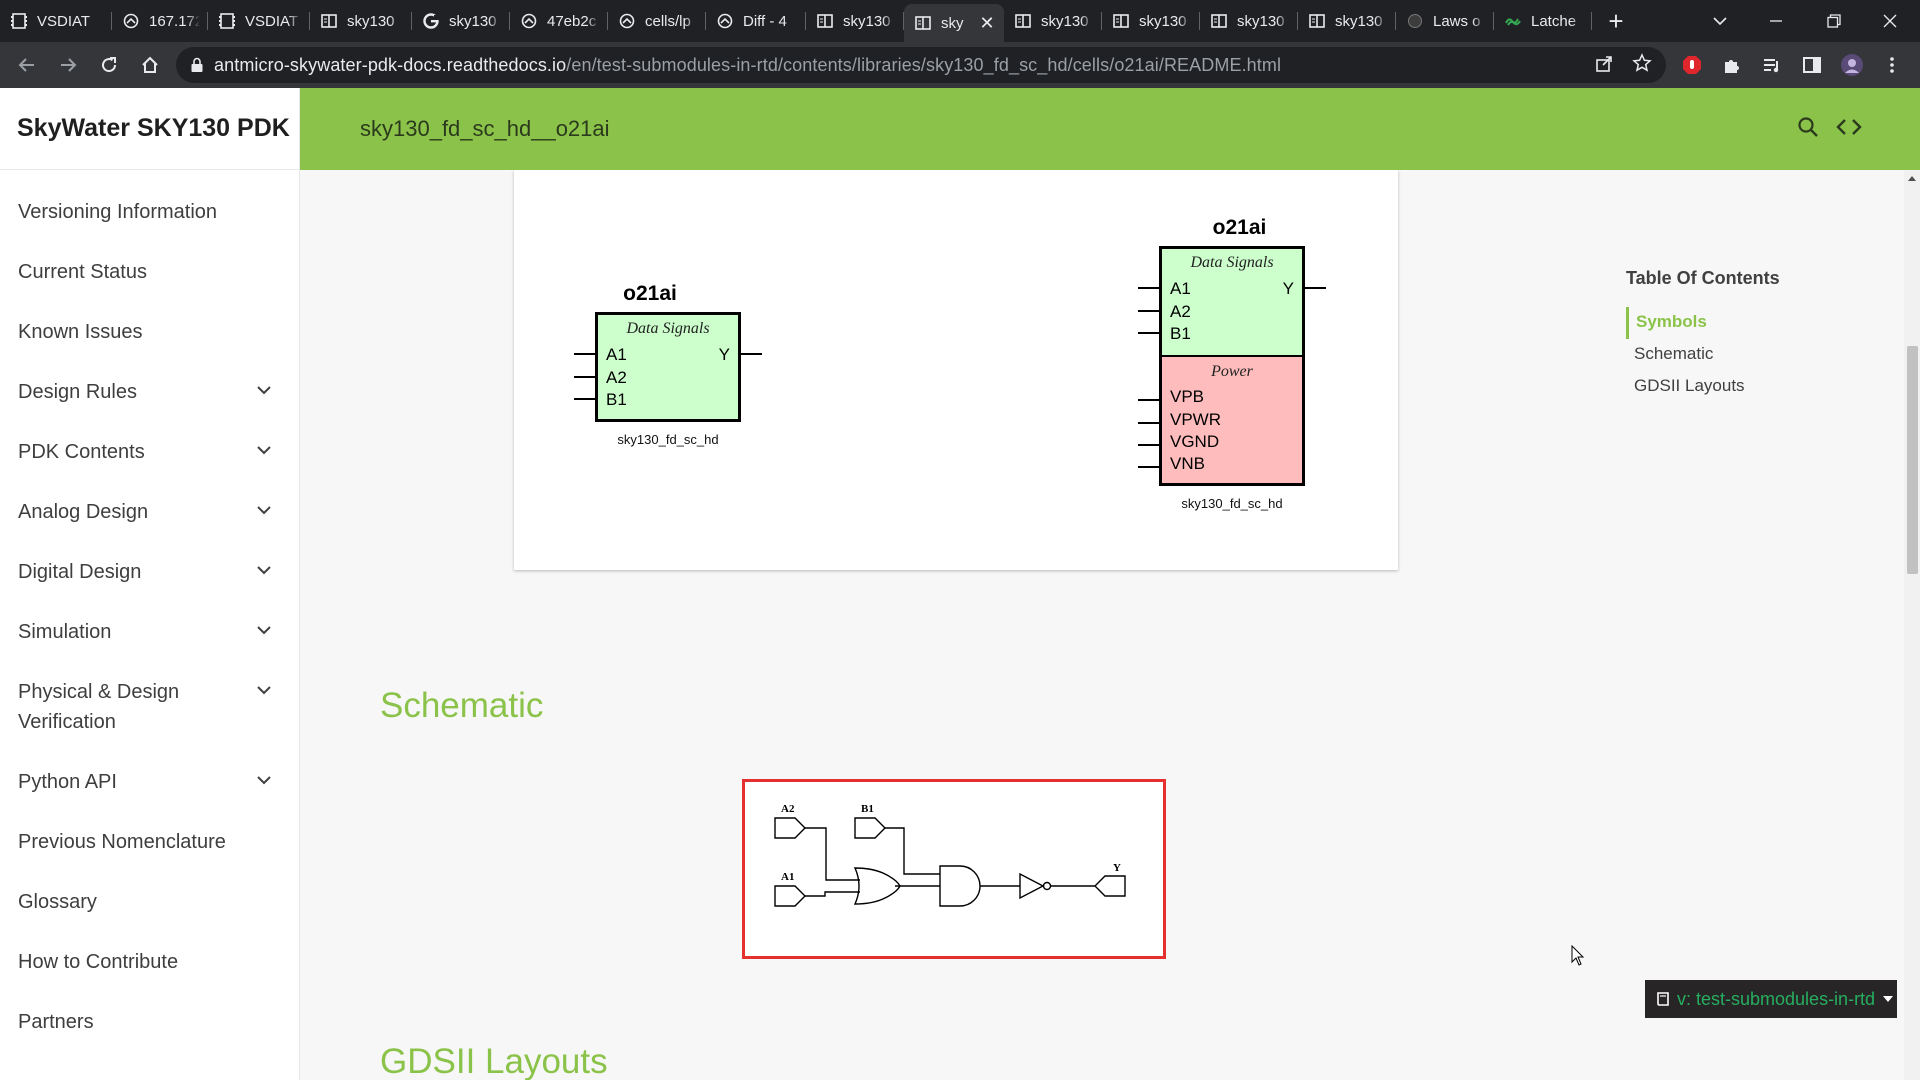 The width and height of the screenshot is (1920, 1080). Describe the element at coordinates (149, 842) in the screenshot. I see `sidebar-item-previous-nomenclature: Previous Nomenclature` at that location.